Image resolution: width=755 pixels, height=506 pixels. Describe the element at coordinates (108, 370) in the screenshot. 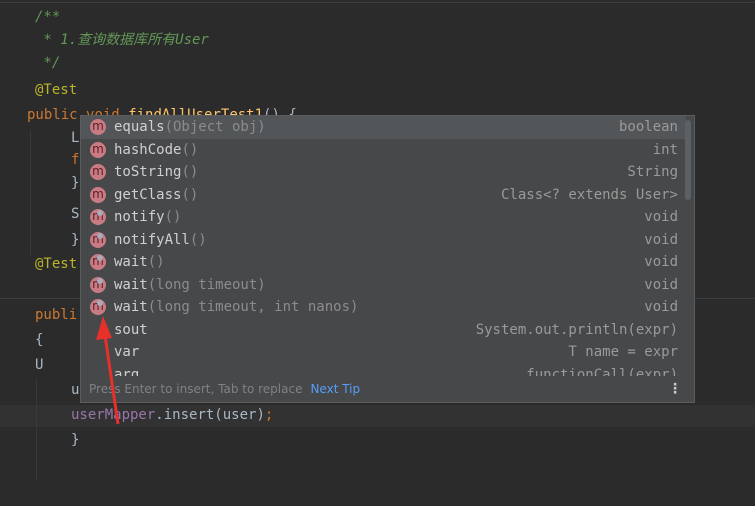

I see `red-arrow-annotation` at that location.